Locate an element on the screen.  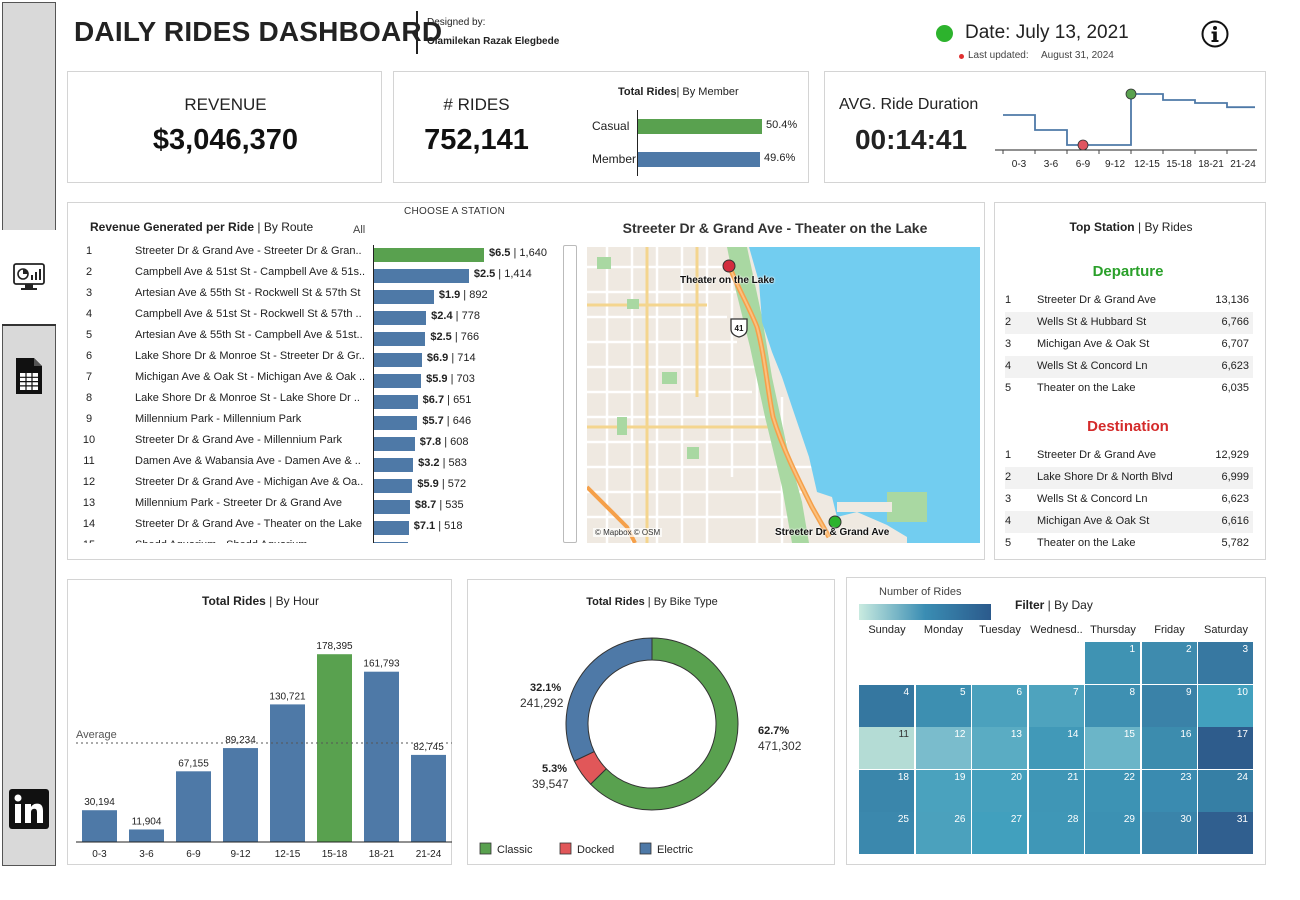
route-row: 15 Shedd Aquarium - Shedd Aquarium is located at coordinates (308, 541).